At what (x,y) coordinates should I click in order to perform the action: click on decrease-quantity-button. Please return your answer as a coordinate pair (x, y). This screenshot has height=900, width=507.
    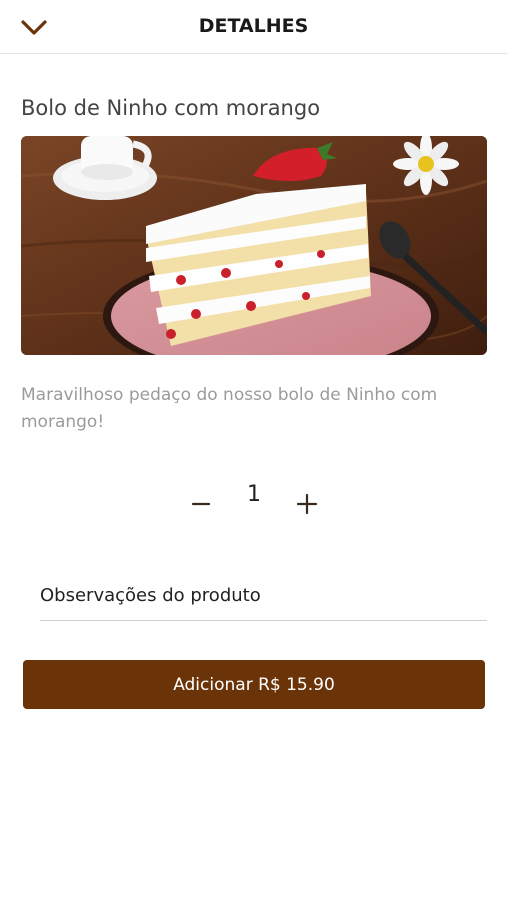
    Looking at the image, I should click on (201, 504).